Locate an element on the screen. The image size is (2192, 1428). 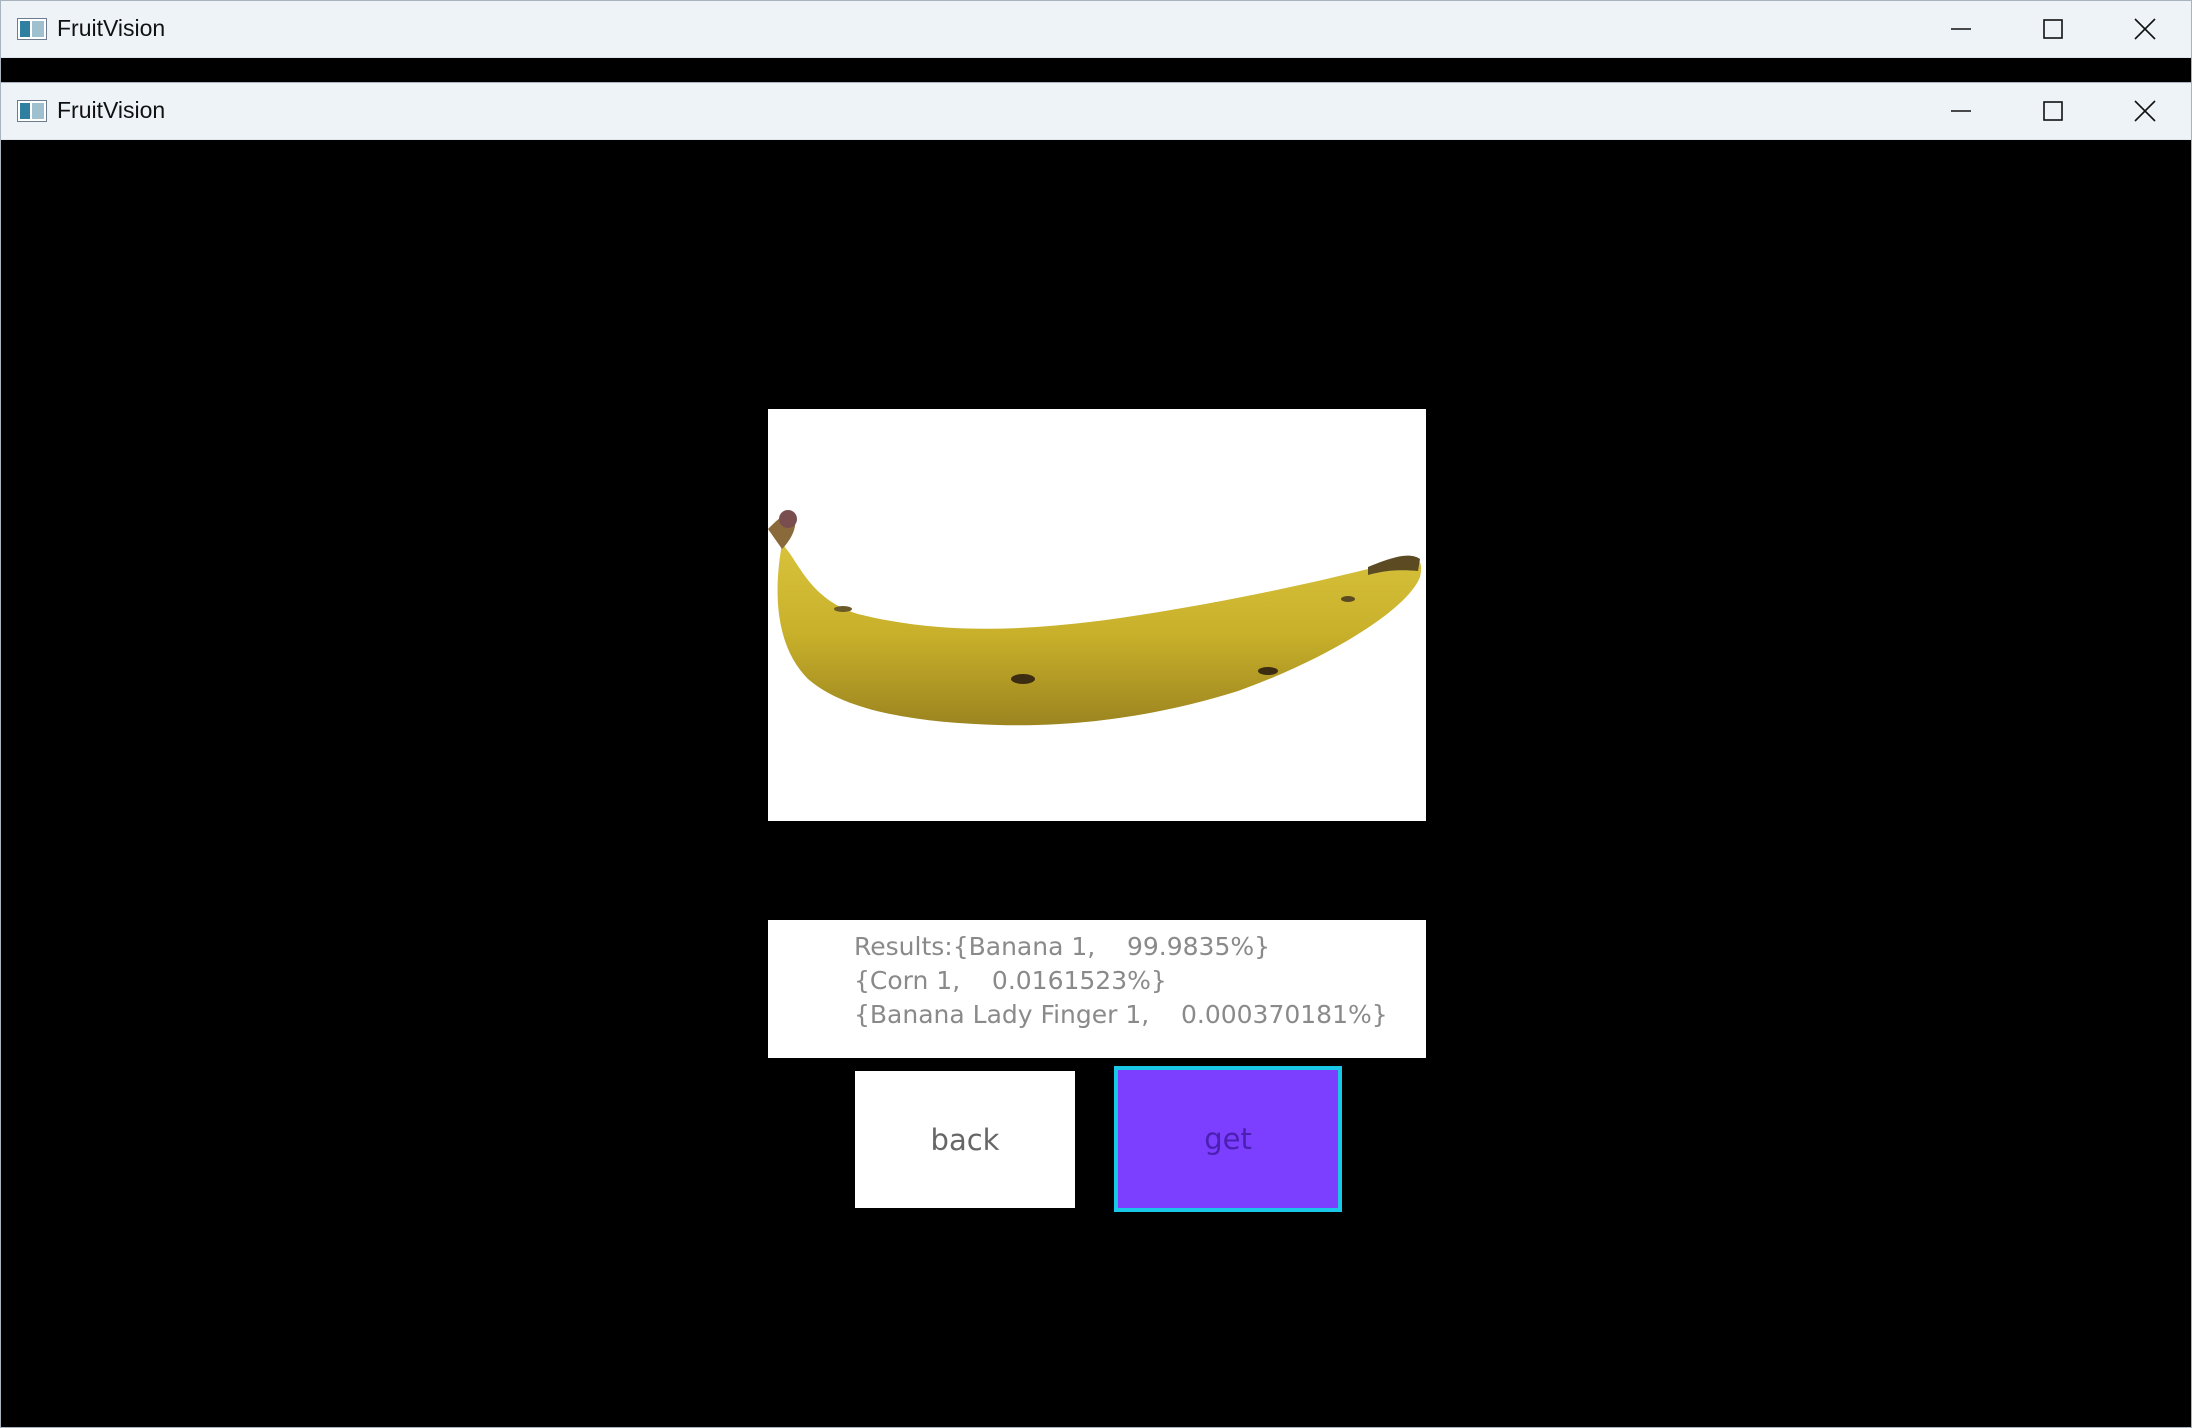
back-button: back is located at coordinates (965, 1139).